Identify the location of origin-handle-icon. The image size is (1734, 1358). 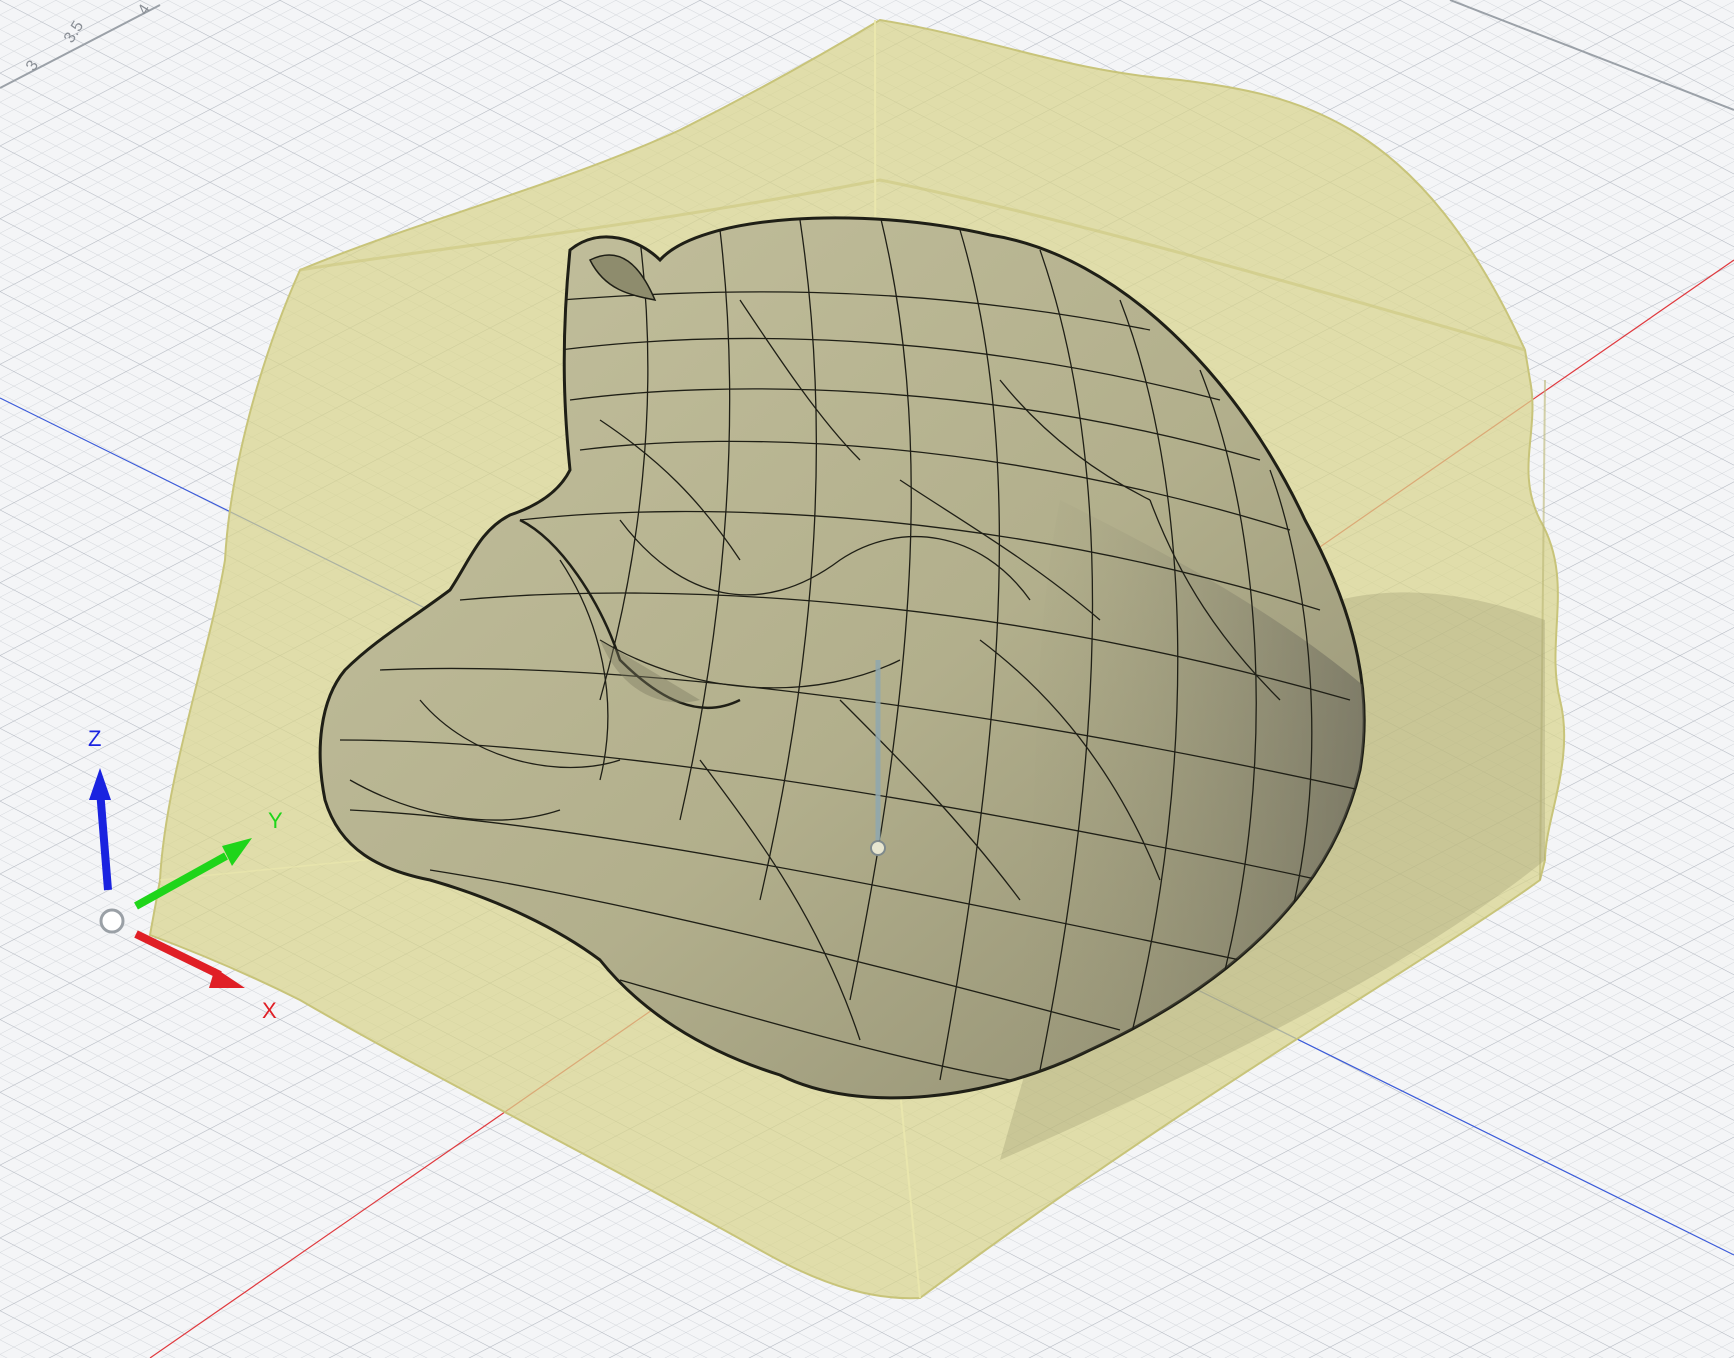
(878, 848).